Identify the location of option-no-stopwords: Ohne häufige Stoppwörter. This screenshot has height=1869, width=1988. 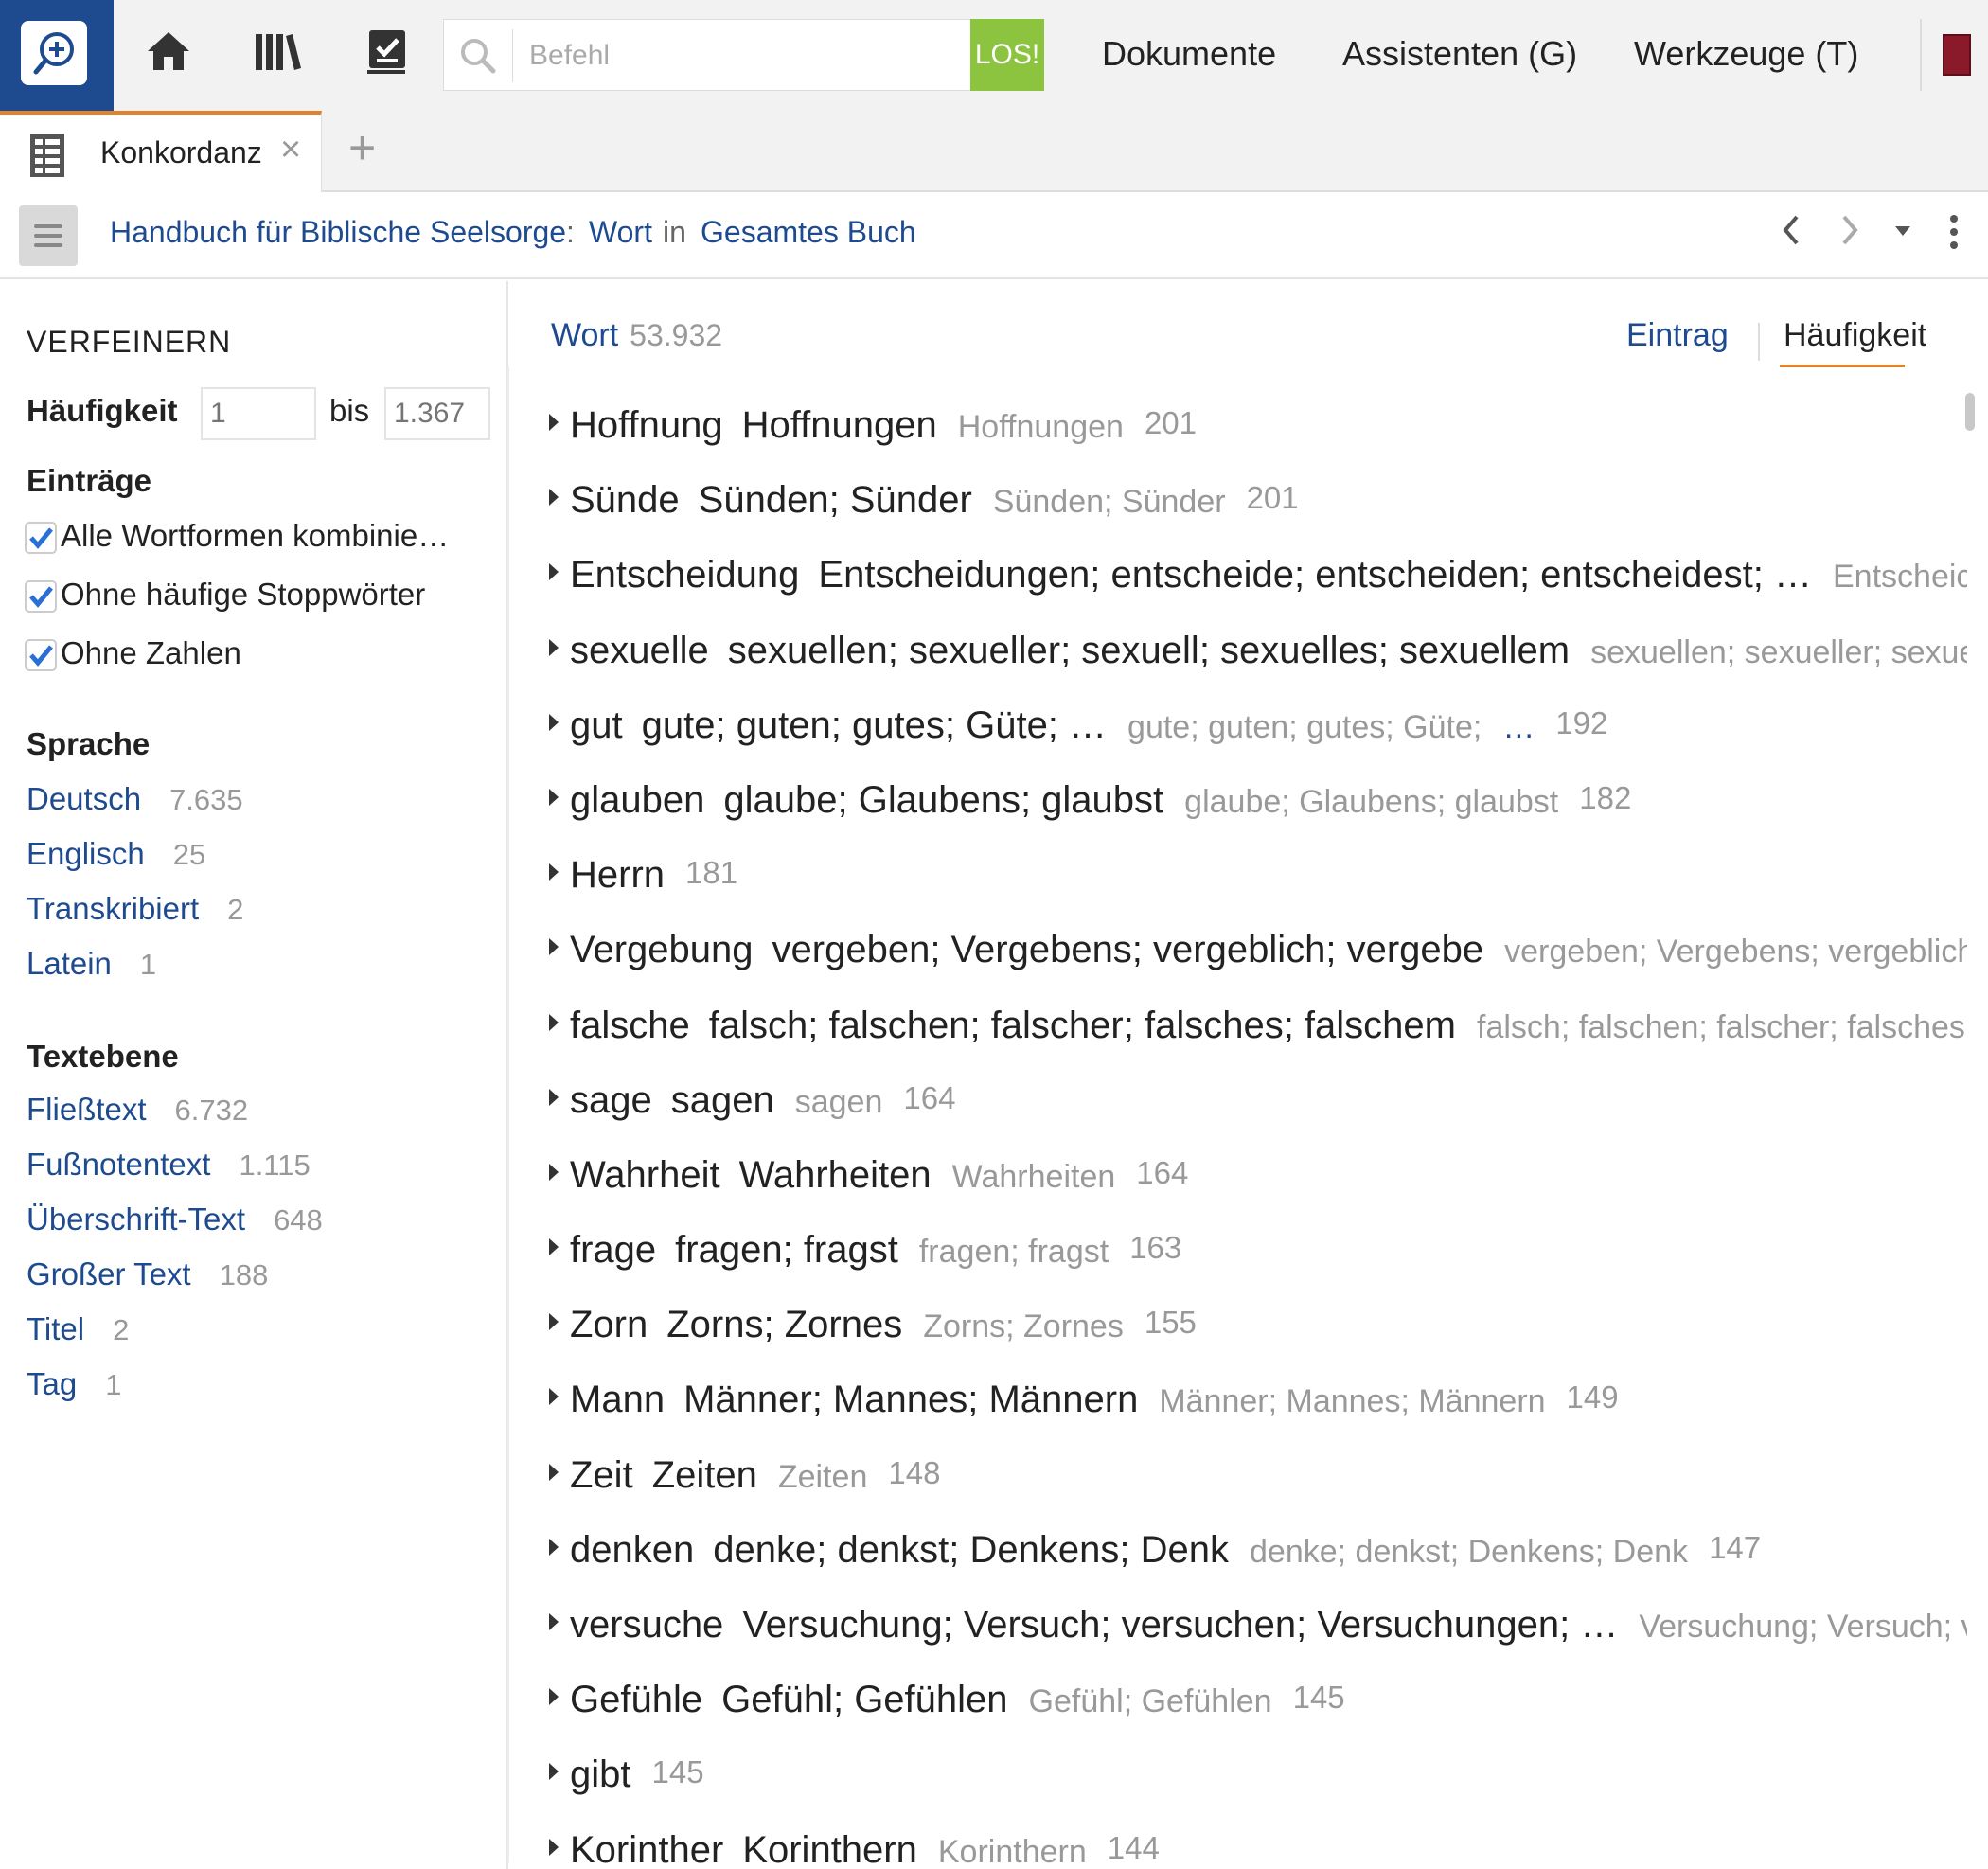
(243, 595).